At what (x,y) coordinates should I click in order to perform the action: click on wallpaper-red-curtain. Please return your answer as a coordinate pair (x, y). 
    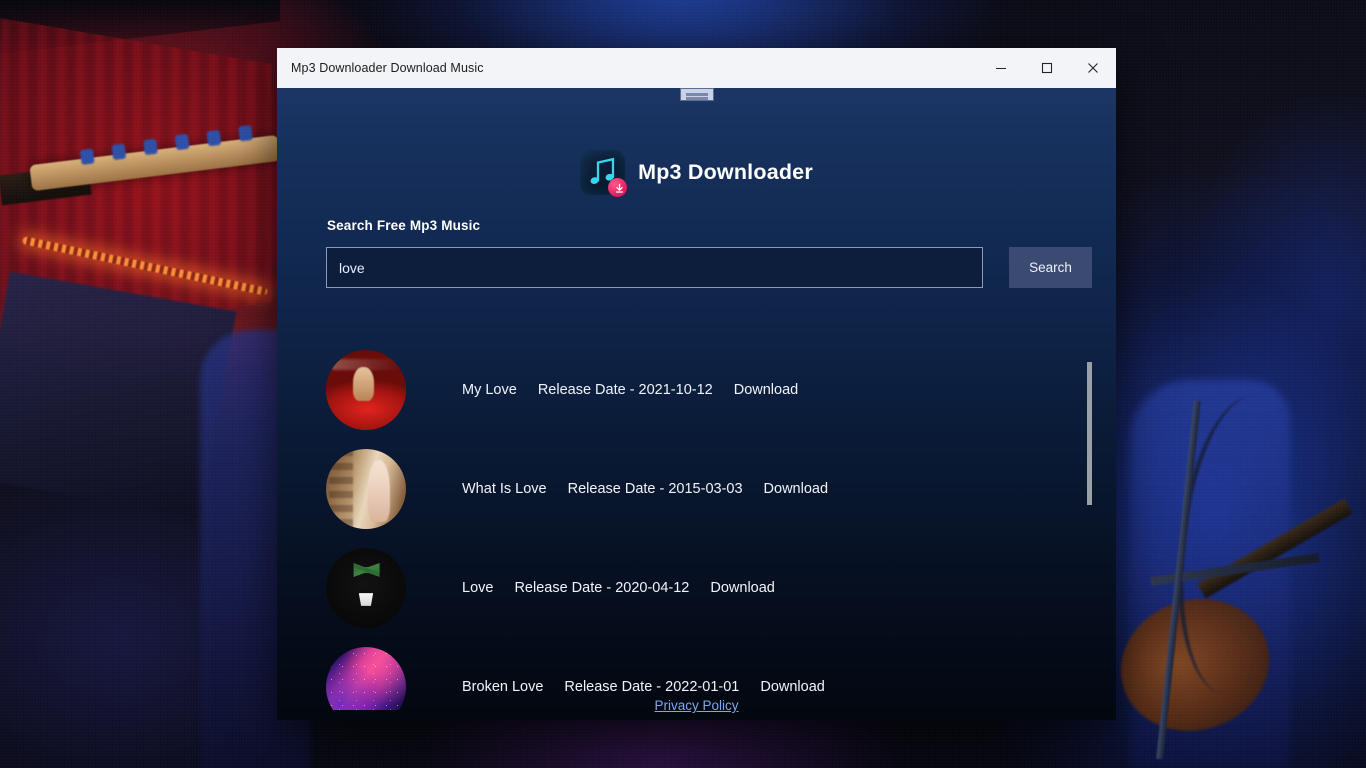
    Looking at the image, I should click on (136, 183).